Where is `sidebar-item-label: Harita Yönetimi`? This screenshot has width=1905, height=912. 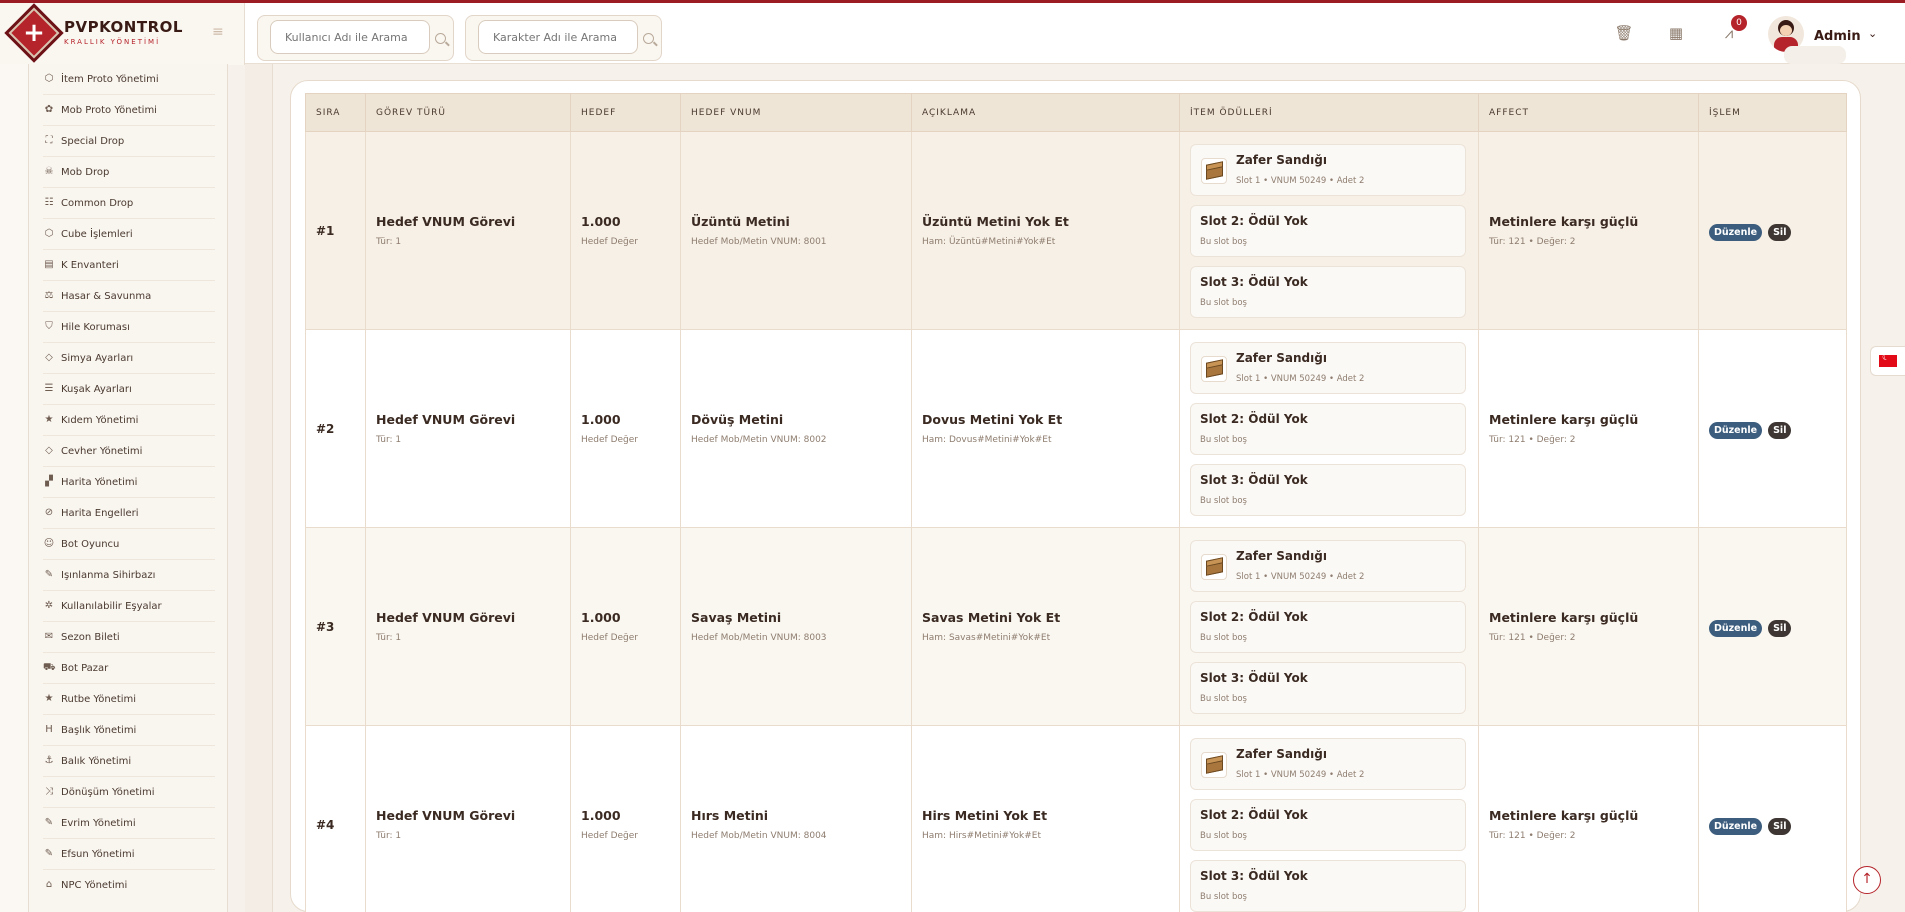
sidebar-item-label: Harita Yönetimi is located at coordinates (99, 482).